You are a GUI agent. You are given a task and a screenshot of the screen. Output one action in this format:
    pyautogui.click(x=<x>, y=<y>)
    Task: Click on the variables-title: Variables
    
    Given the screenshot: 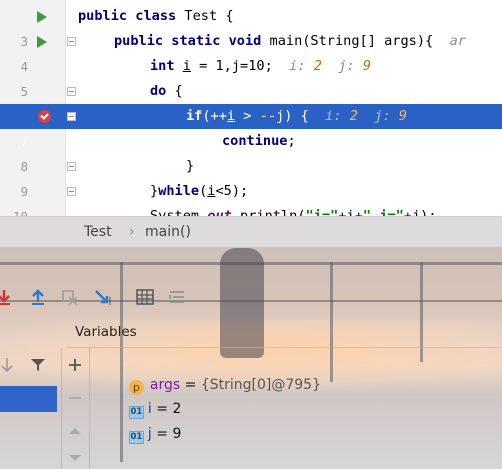 What is the action you would take?
    pyautogui.click(x=106, y=332)
    